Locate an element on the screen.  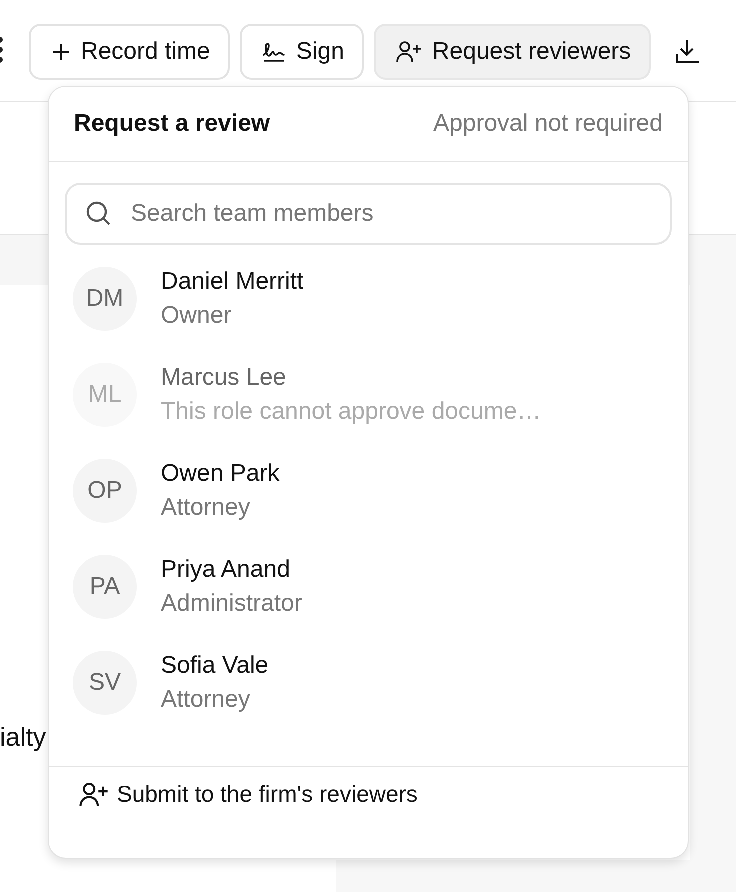
member-role: Owner is located at coordinates (197, 316).